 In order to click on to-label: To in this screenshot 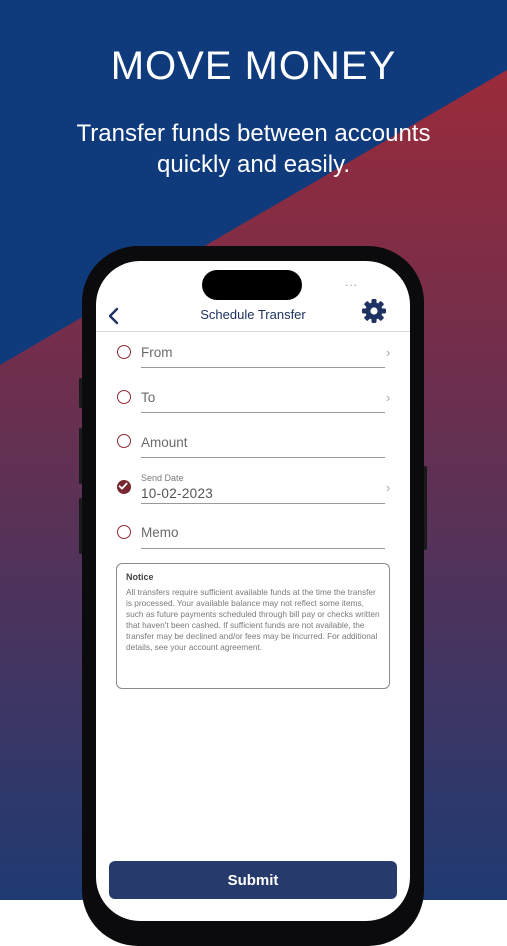, I will do `click(148, 397)`.